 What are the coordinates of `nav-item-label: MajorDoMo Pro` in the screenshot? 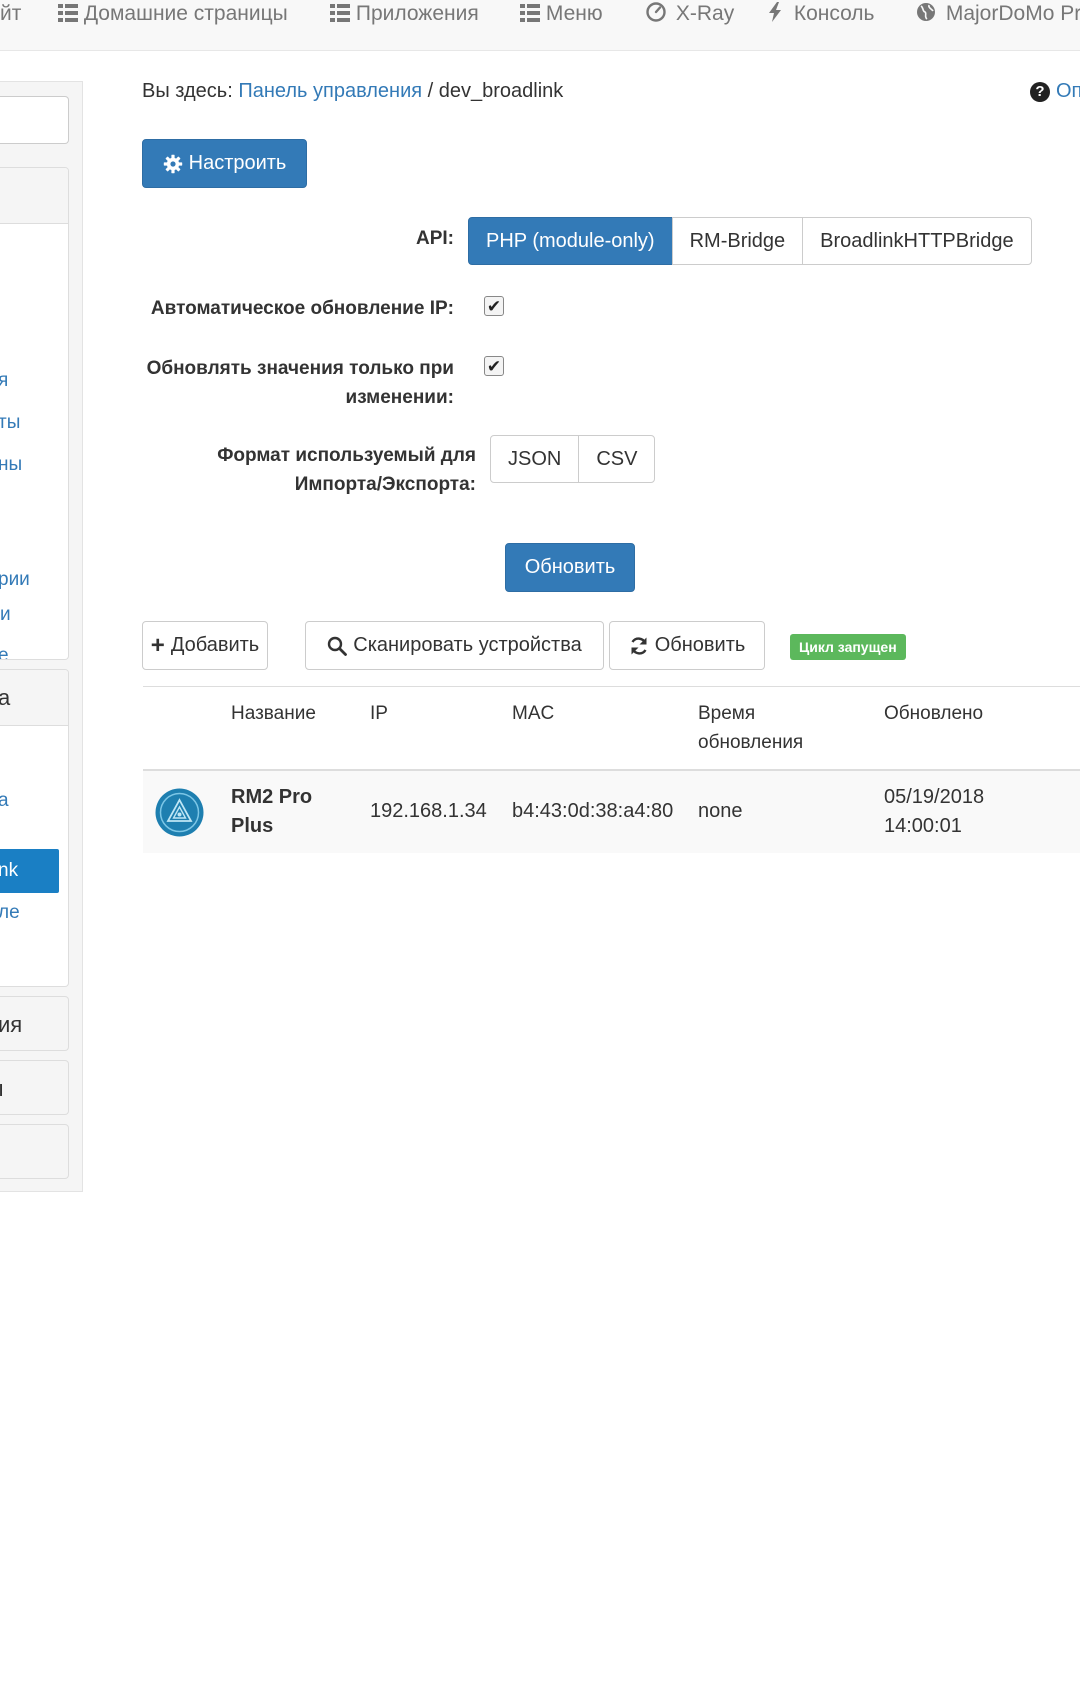 It's located at (1012, 13).